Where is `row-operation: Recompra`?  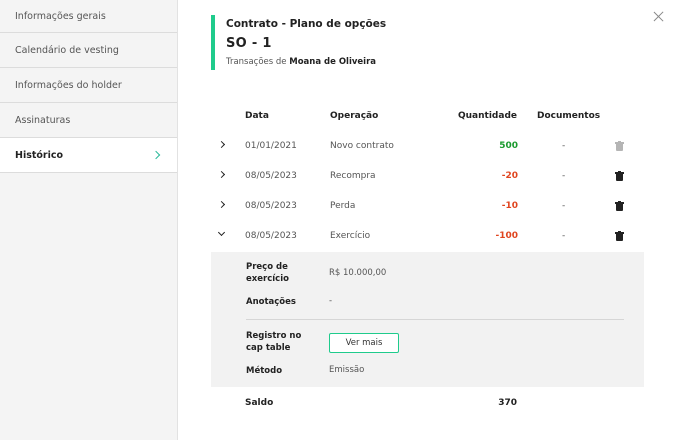 row-operation: Recompra is located at coordinates (353, 176).